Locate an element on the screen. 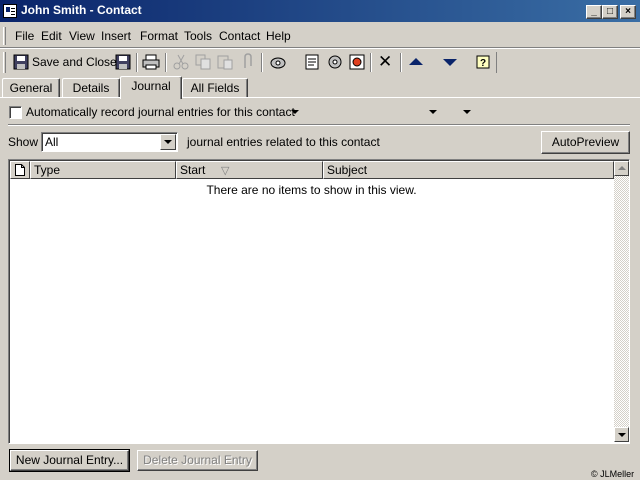  column-header-start-label: Start is located at coordinates (193, 170).